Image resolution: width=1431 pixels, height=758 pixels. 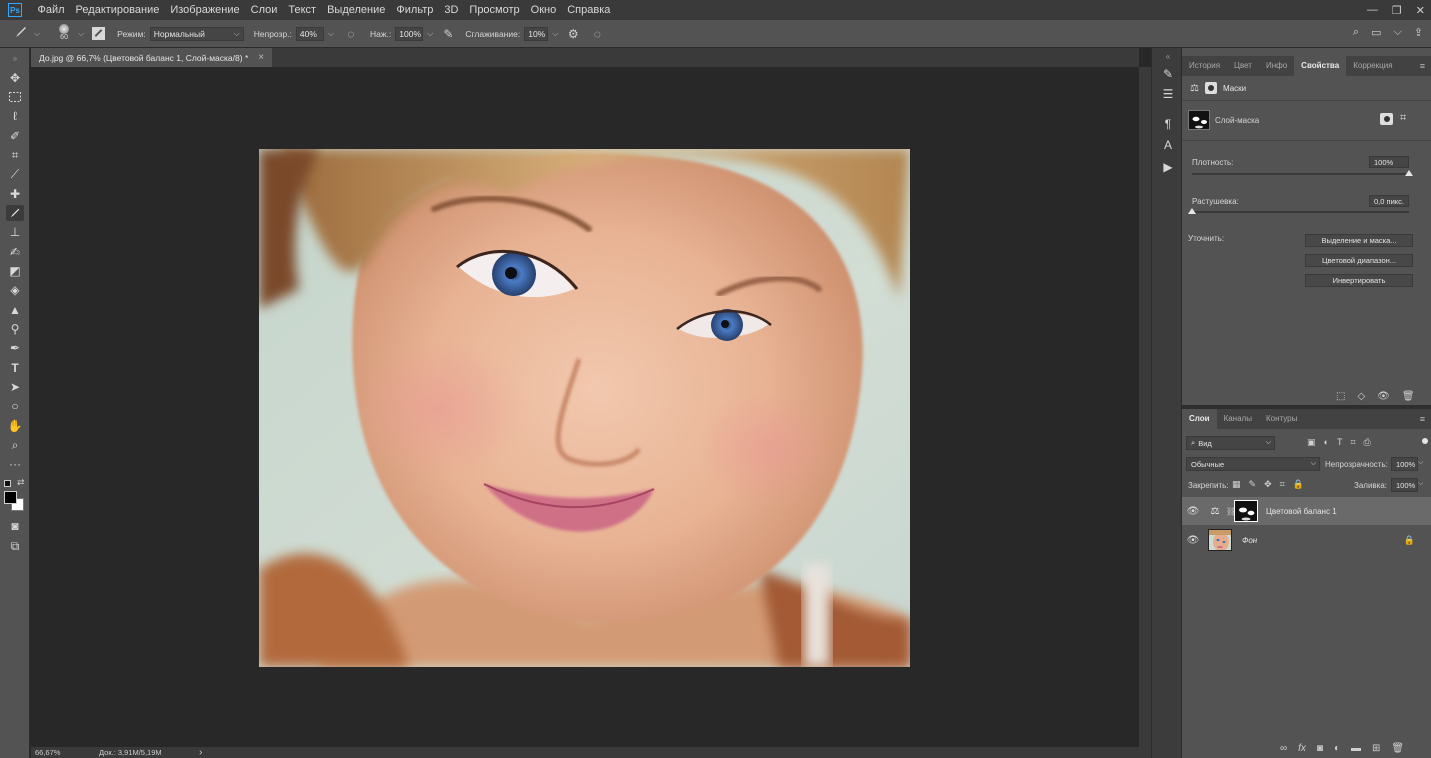 What do you see at coordinates (1230, 443) in the screenshot?
I see `layer-filter-select: ⌕ Вид ⌵` at bounding box center [1230, 443].